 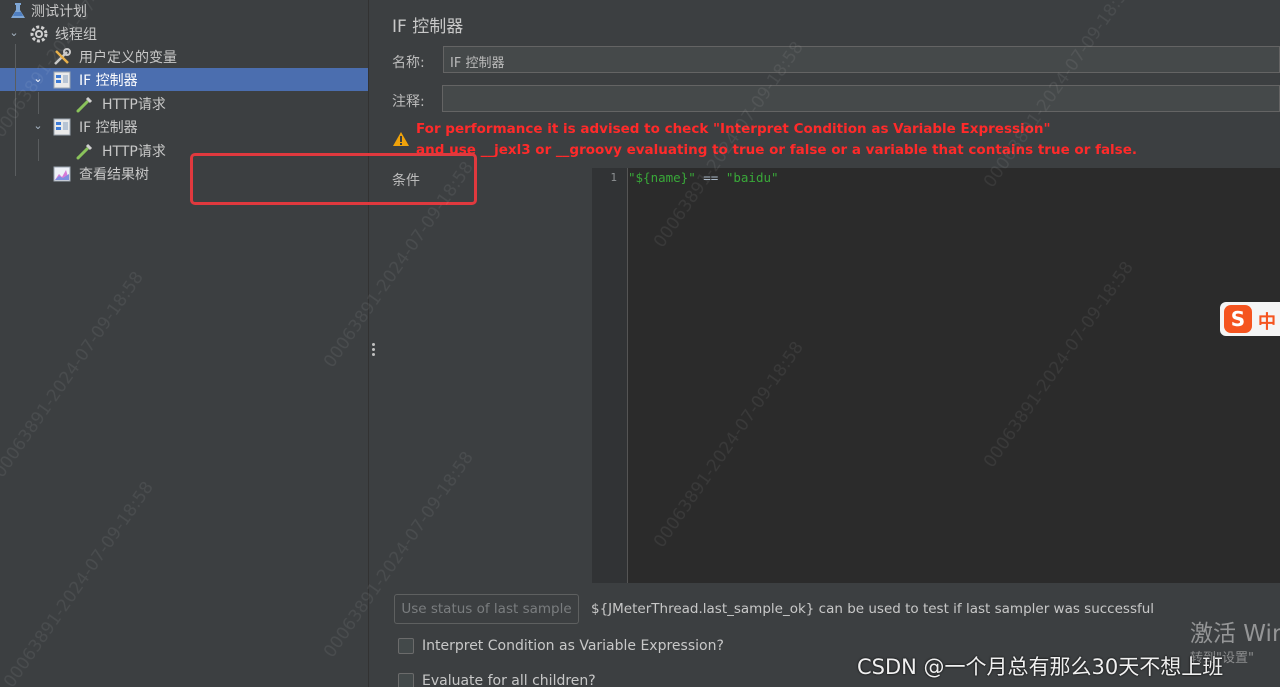 What do you see at coordinates (184, 79) in the screenshot?
I see `tree-item-if-controller-1: ⌄ IF 控制器` at bounding box center [184, 79].